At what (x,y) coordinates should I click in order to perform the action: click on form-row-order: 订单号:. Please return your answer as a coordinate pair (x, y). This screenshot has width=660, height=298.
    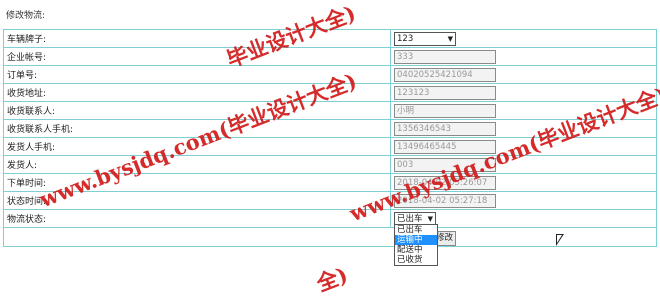
    Looking at the image, I should click on (330, 74).